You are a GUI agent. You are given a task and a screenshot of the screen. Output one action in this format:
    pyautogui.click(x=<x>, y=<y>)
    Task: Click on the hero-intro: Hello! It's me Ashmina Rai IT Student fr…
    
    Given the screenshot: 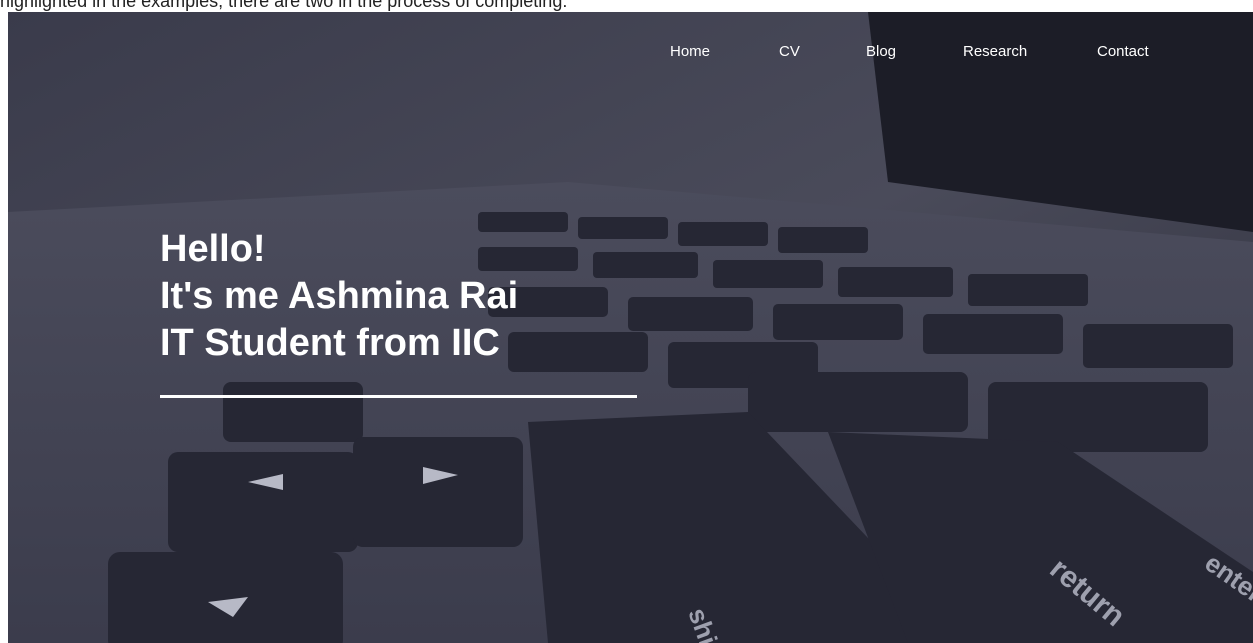 What is the action you would take?
    pyautogui.click(x=398, y=312)
    